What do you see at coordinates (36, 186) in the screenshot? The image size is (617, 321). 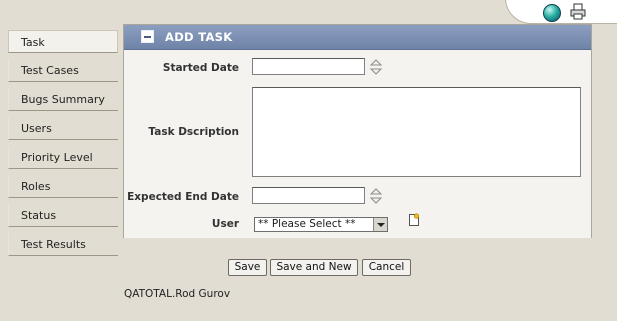 I see `sidebar-item-label: Roles` at bounding box center [36, 186].